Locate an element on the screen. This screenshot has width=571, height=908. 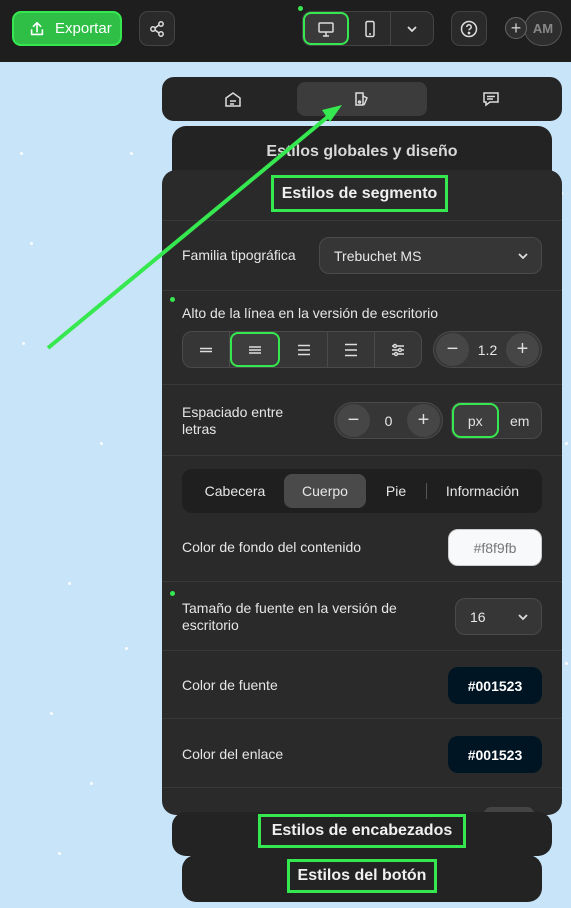
arrow-line is located at coordinates (189, 231).